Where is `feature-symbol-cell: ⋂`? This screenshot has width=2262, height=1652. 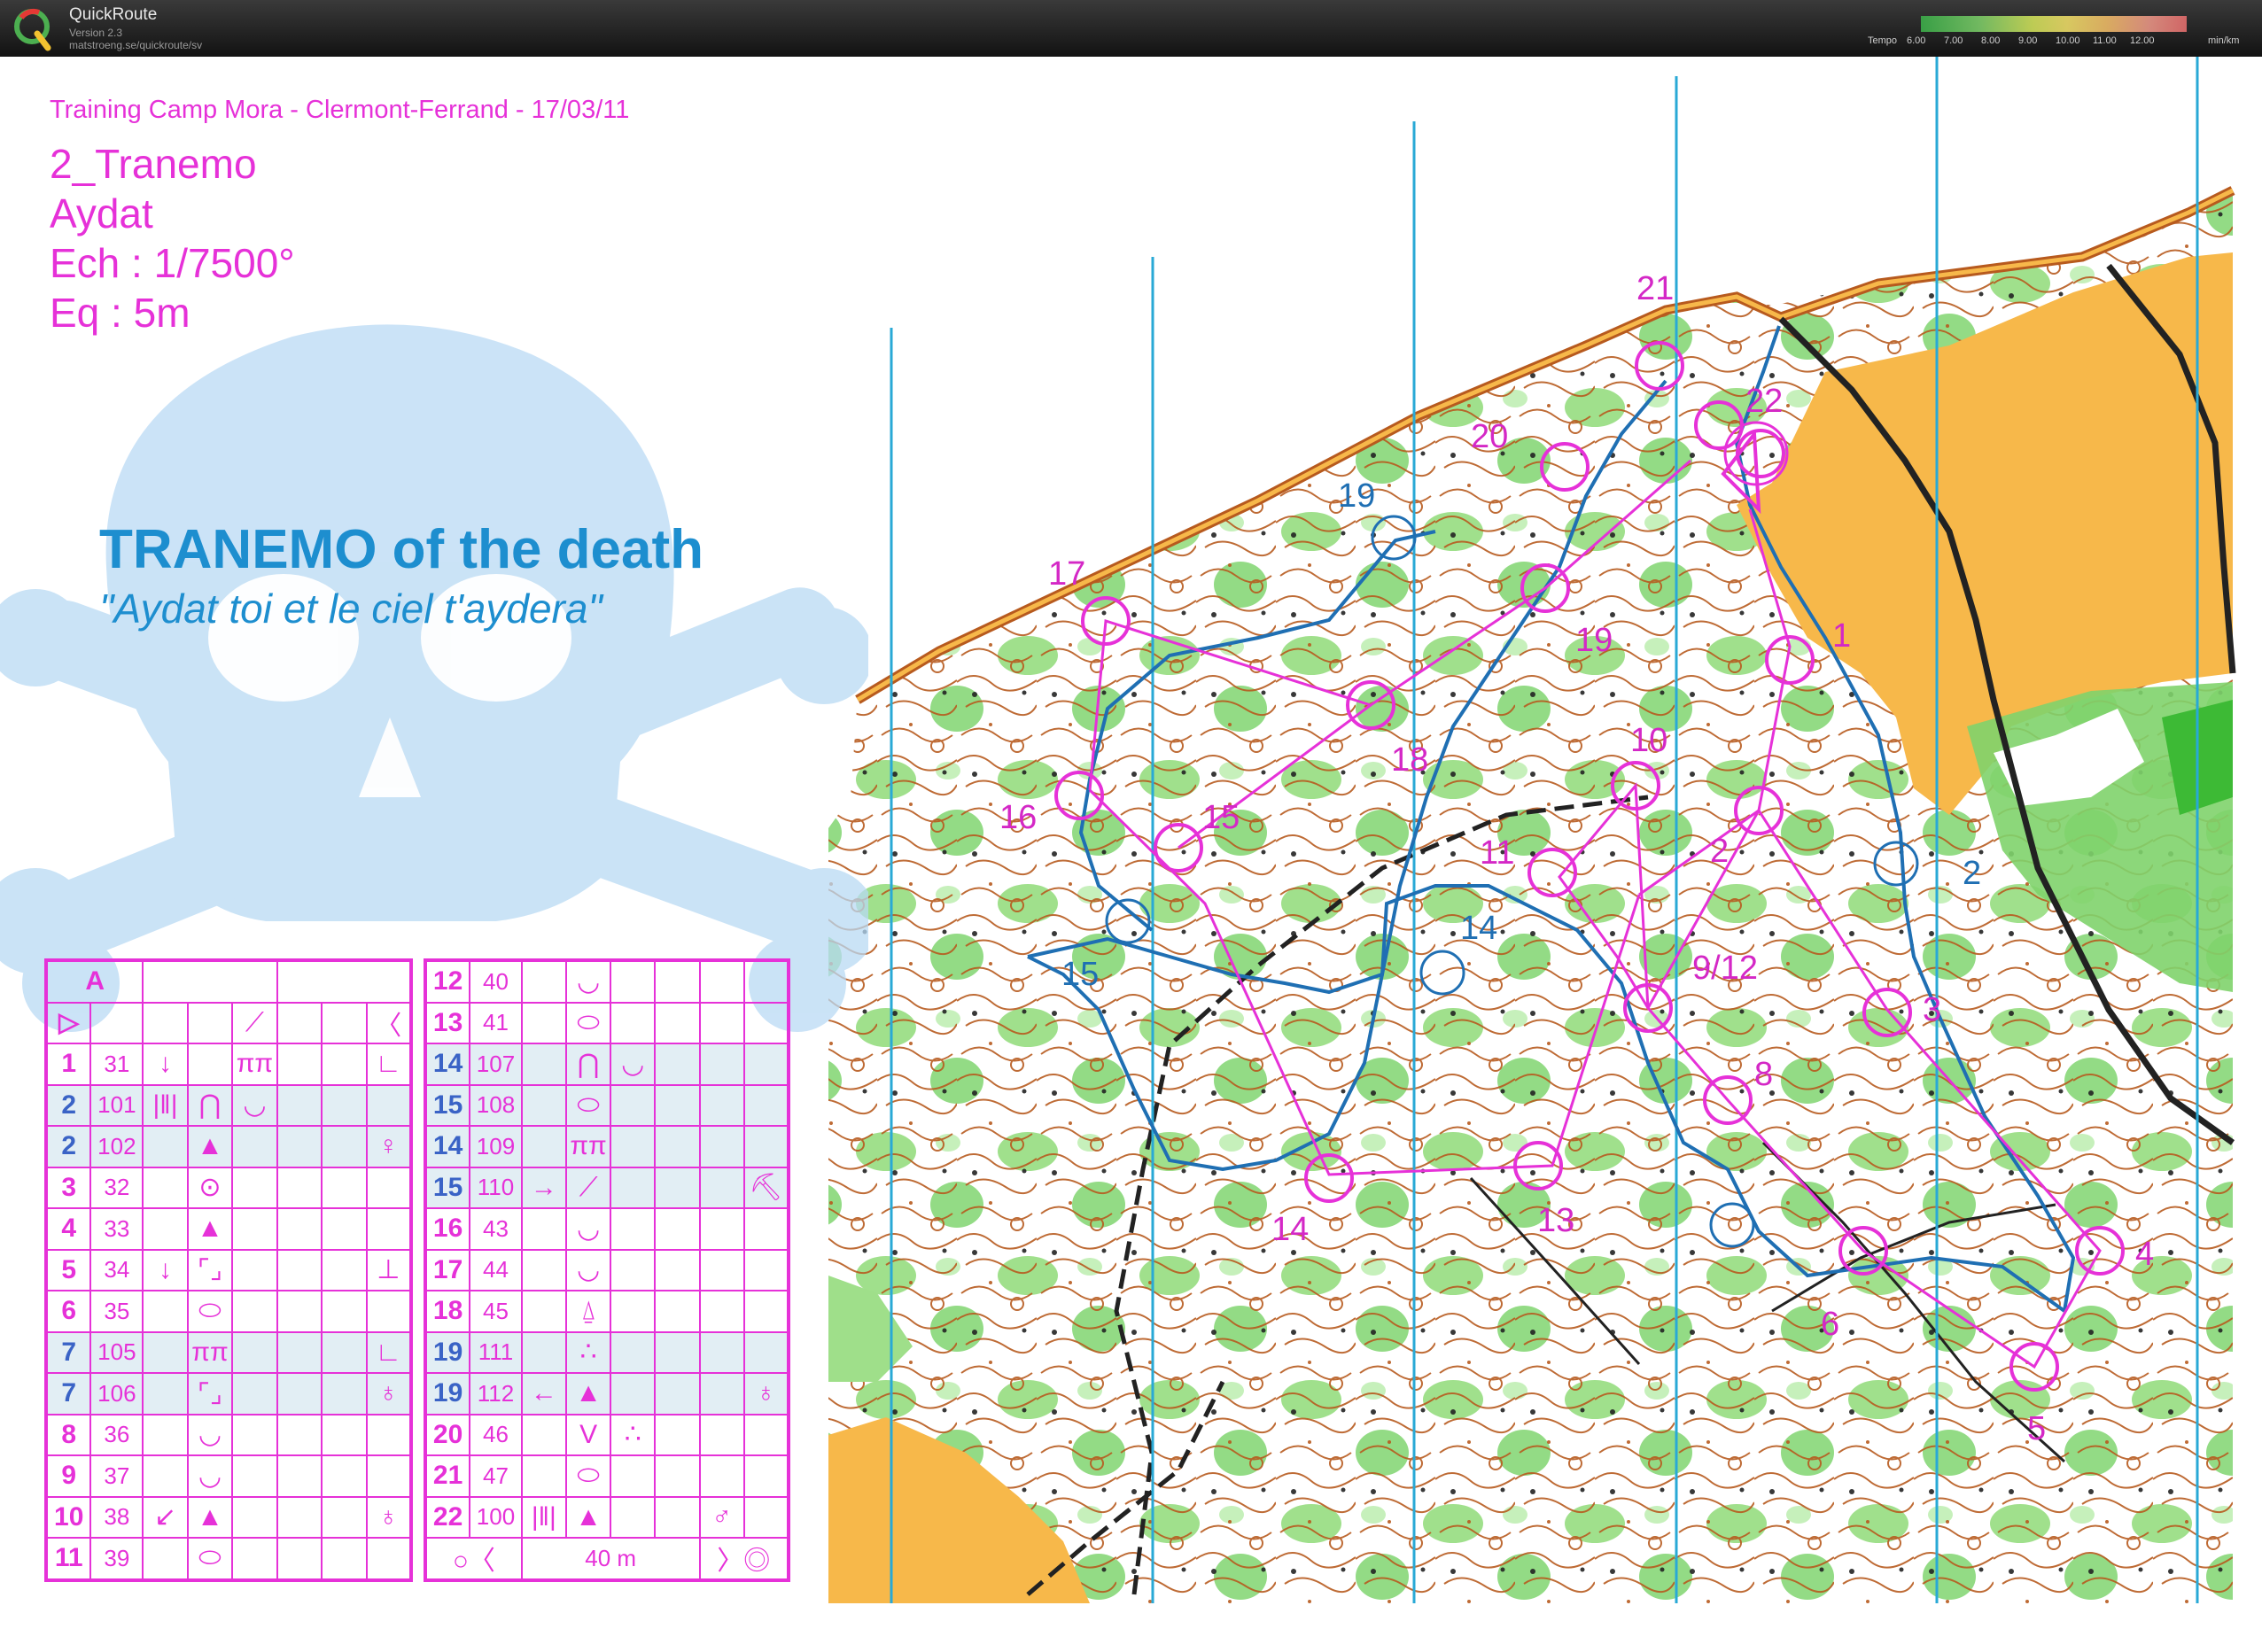
feature-symbol-cell: ⋂ is located at coordinates (210, 1105).